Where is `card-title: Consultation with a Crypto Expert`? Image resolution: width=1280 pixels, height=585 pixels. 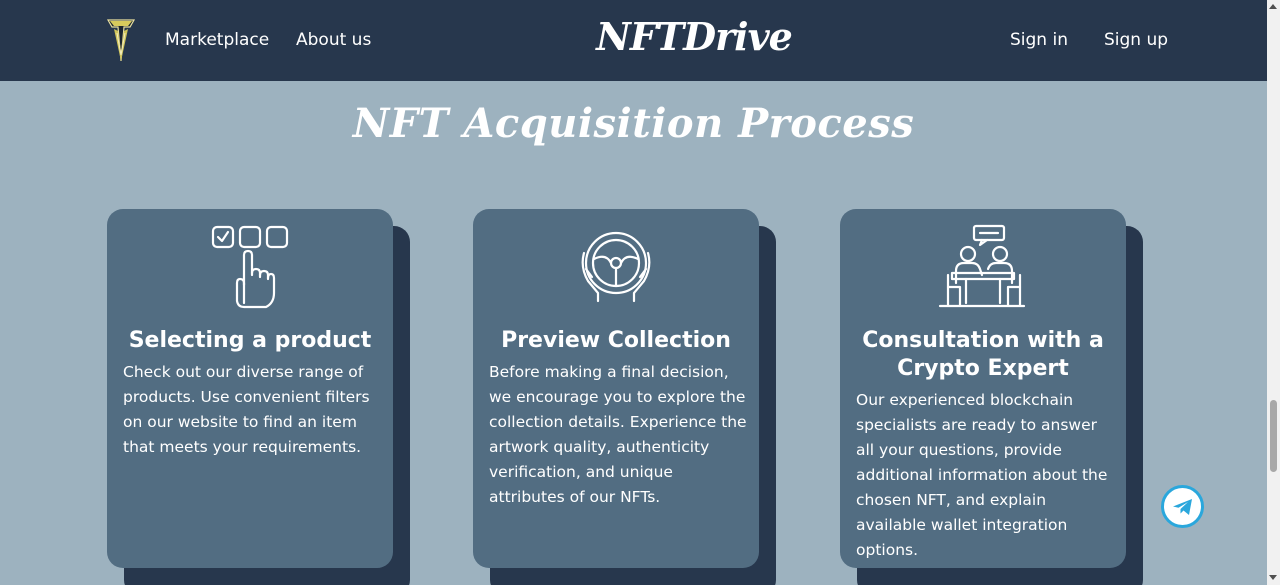 card-title: Consultation with a Crypto Expert is located at coordinates (983, 354).